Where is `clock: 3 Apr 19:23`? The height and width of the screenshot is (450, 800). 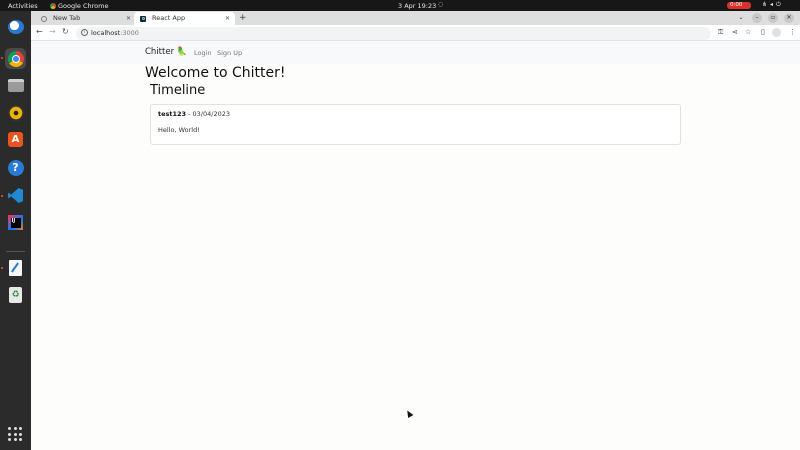
clock: 3 Apr 19:23 is located at coordinates (417, 6).